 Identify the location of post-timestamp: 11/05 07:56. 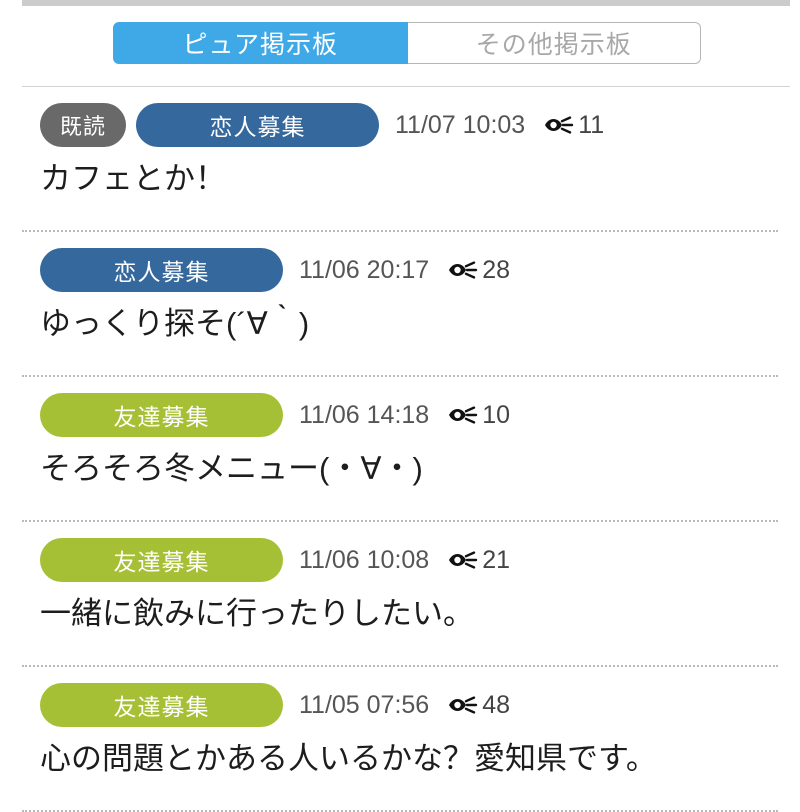
(364, 704).